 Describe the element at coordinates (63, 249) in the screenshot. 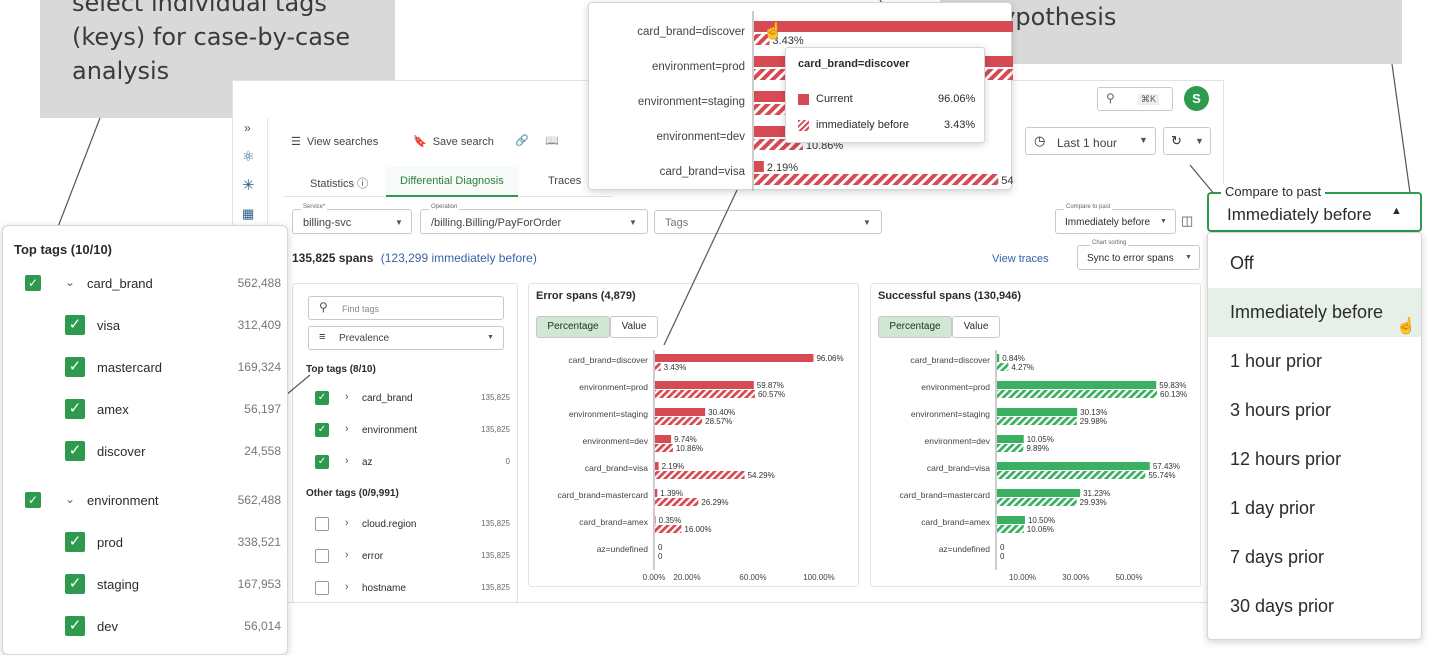

I see `zoomed-tags-header: Top tags (10/10)` at that location.